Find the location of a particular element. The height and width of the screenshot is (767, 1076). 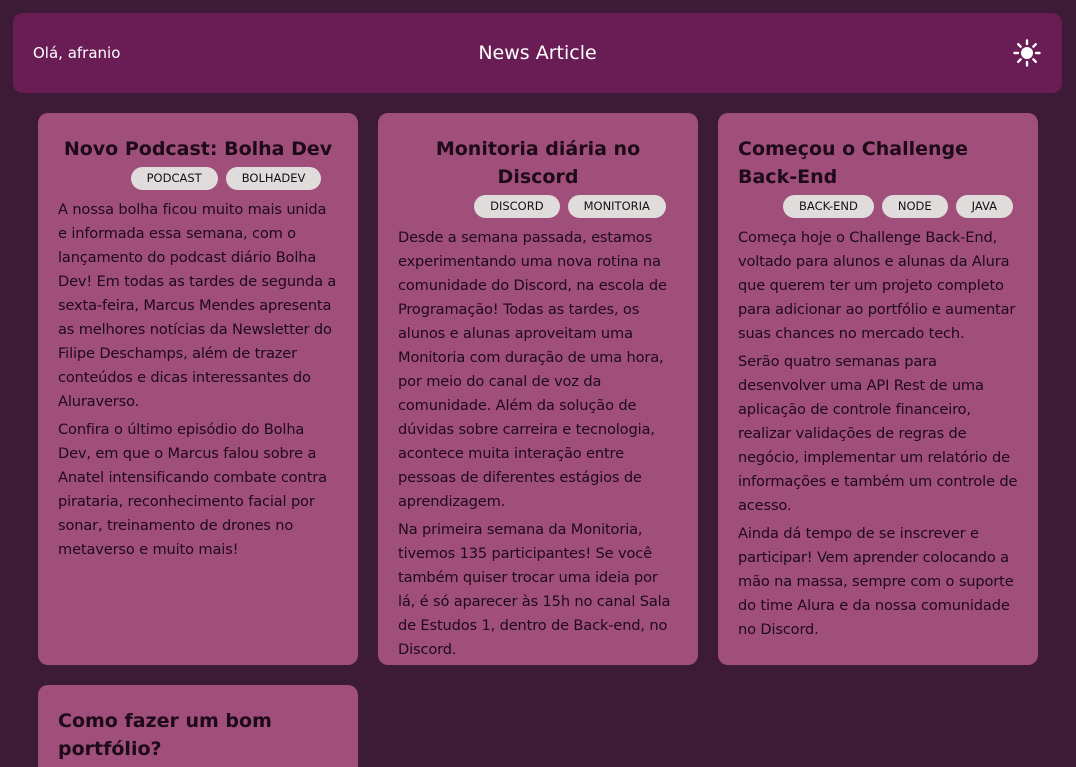

tag-chip: JAVA is located at coordinates (984, 206).